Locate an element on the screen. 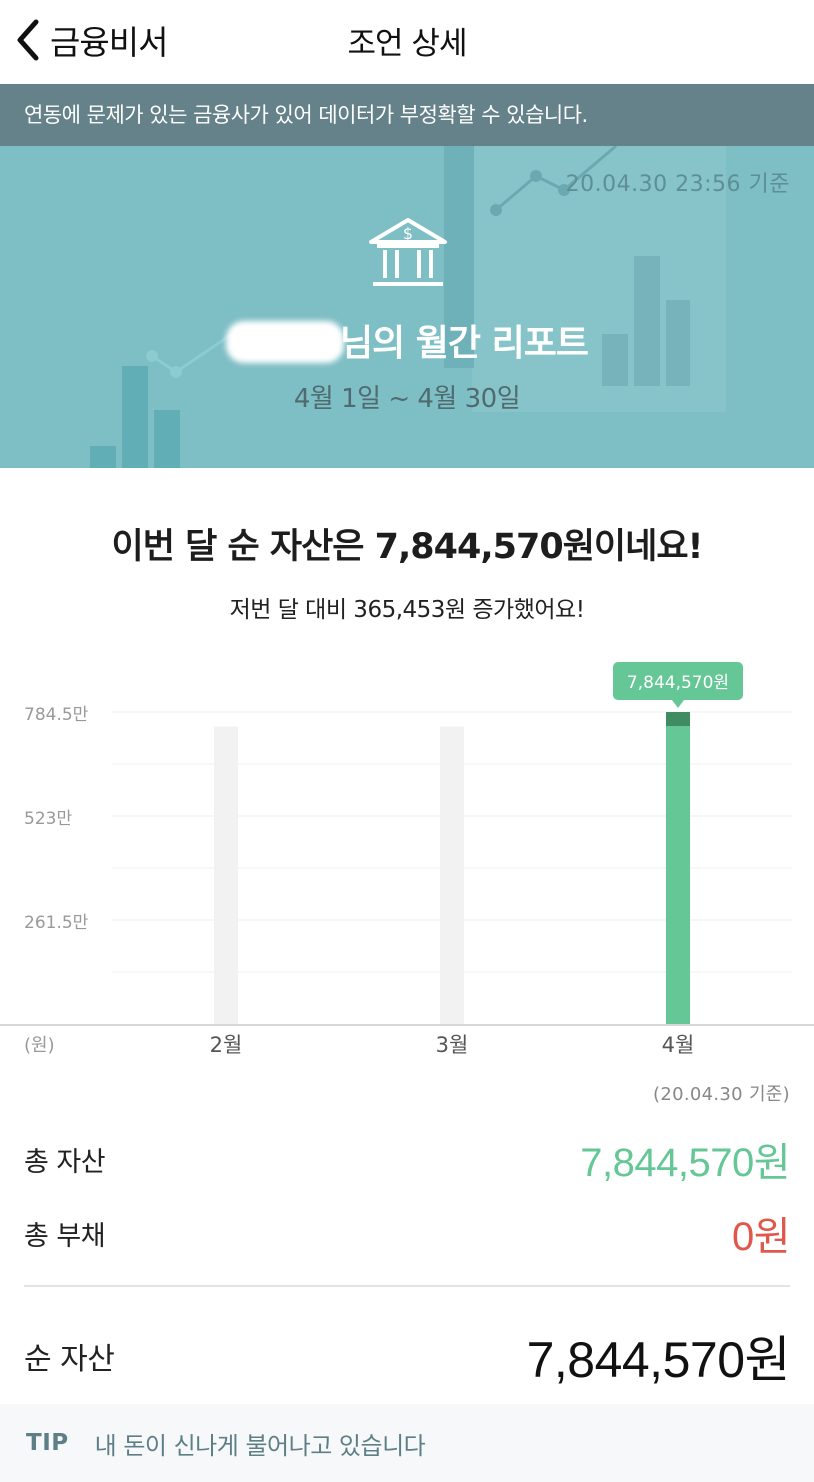  chart-tooltip-arrow is located at coordinates (678, 704).